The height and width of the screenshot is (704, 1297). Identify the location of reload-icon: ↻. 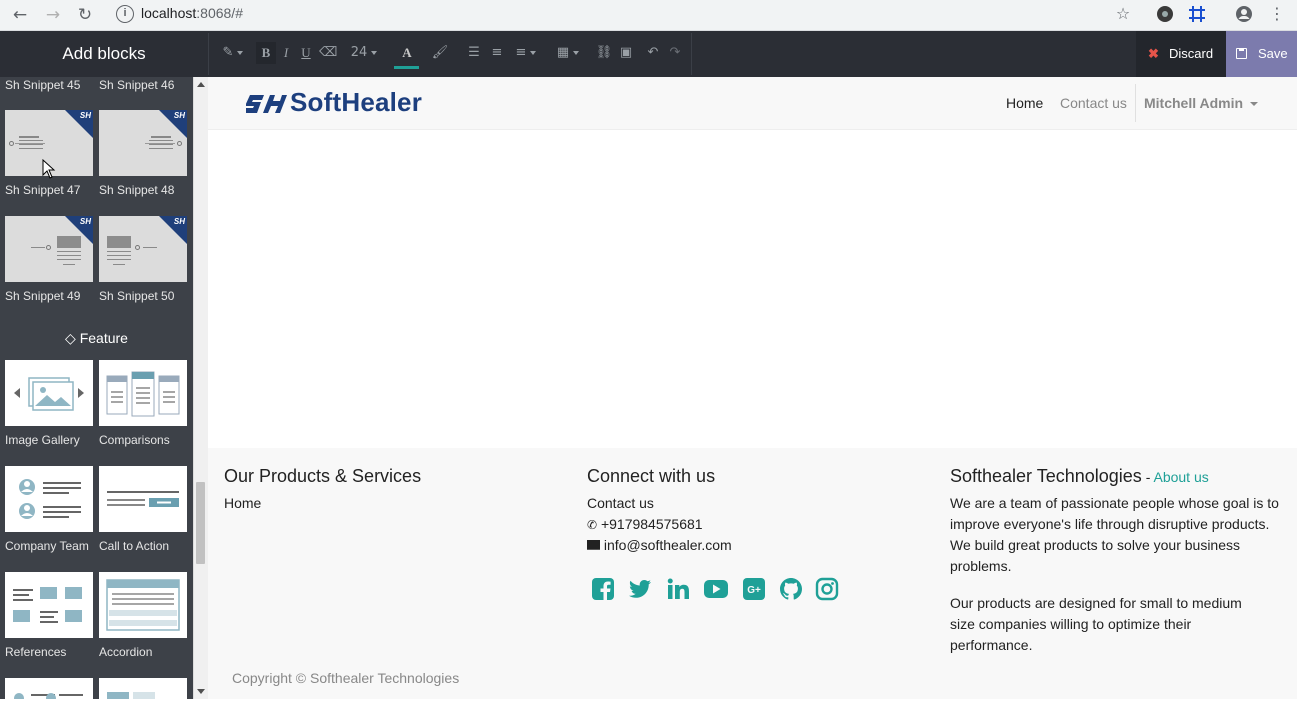
(85, 15).